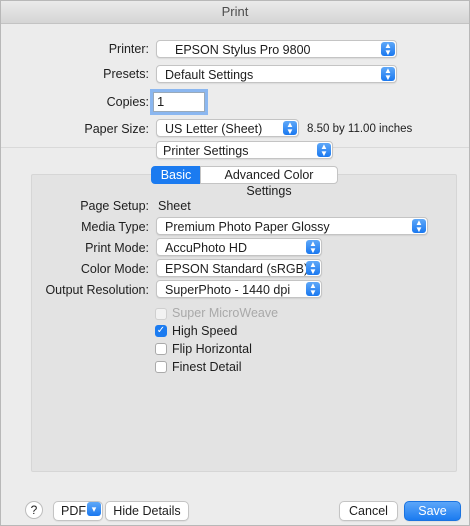  What do you see at coordinates (34, 510) in the screenshot?
I see `help-button: ?` at bounding box center [34, 510].